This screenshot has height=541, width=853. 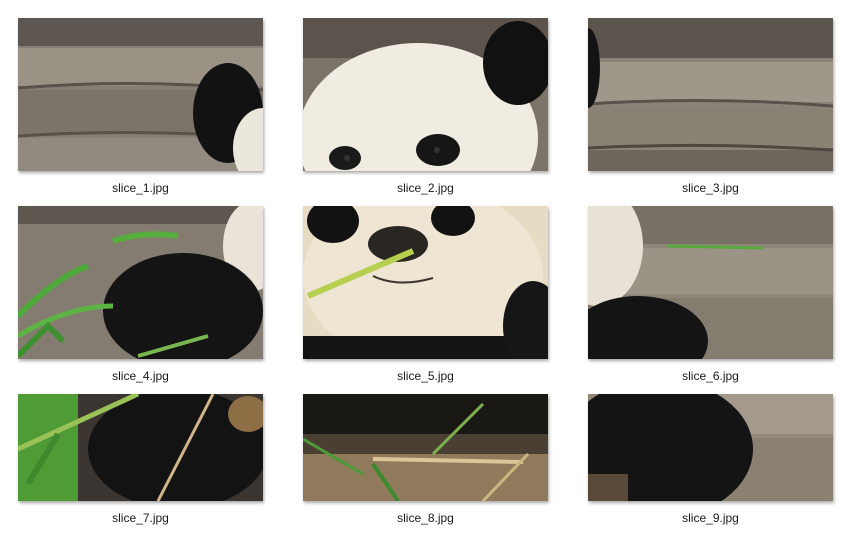 I want to click on panda-lower-bamboo-image, so click(x=140, y=447).